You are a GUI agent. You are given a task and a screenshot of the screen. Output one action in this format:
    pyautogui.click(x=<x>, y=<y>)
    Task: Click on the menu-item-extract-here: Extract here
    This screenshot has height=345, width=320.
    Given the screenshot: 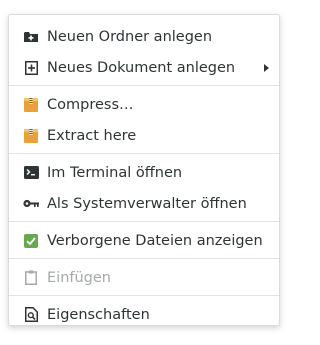 What is the action you would take?
    pyautogui.click(x=144, y=135)
    